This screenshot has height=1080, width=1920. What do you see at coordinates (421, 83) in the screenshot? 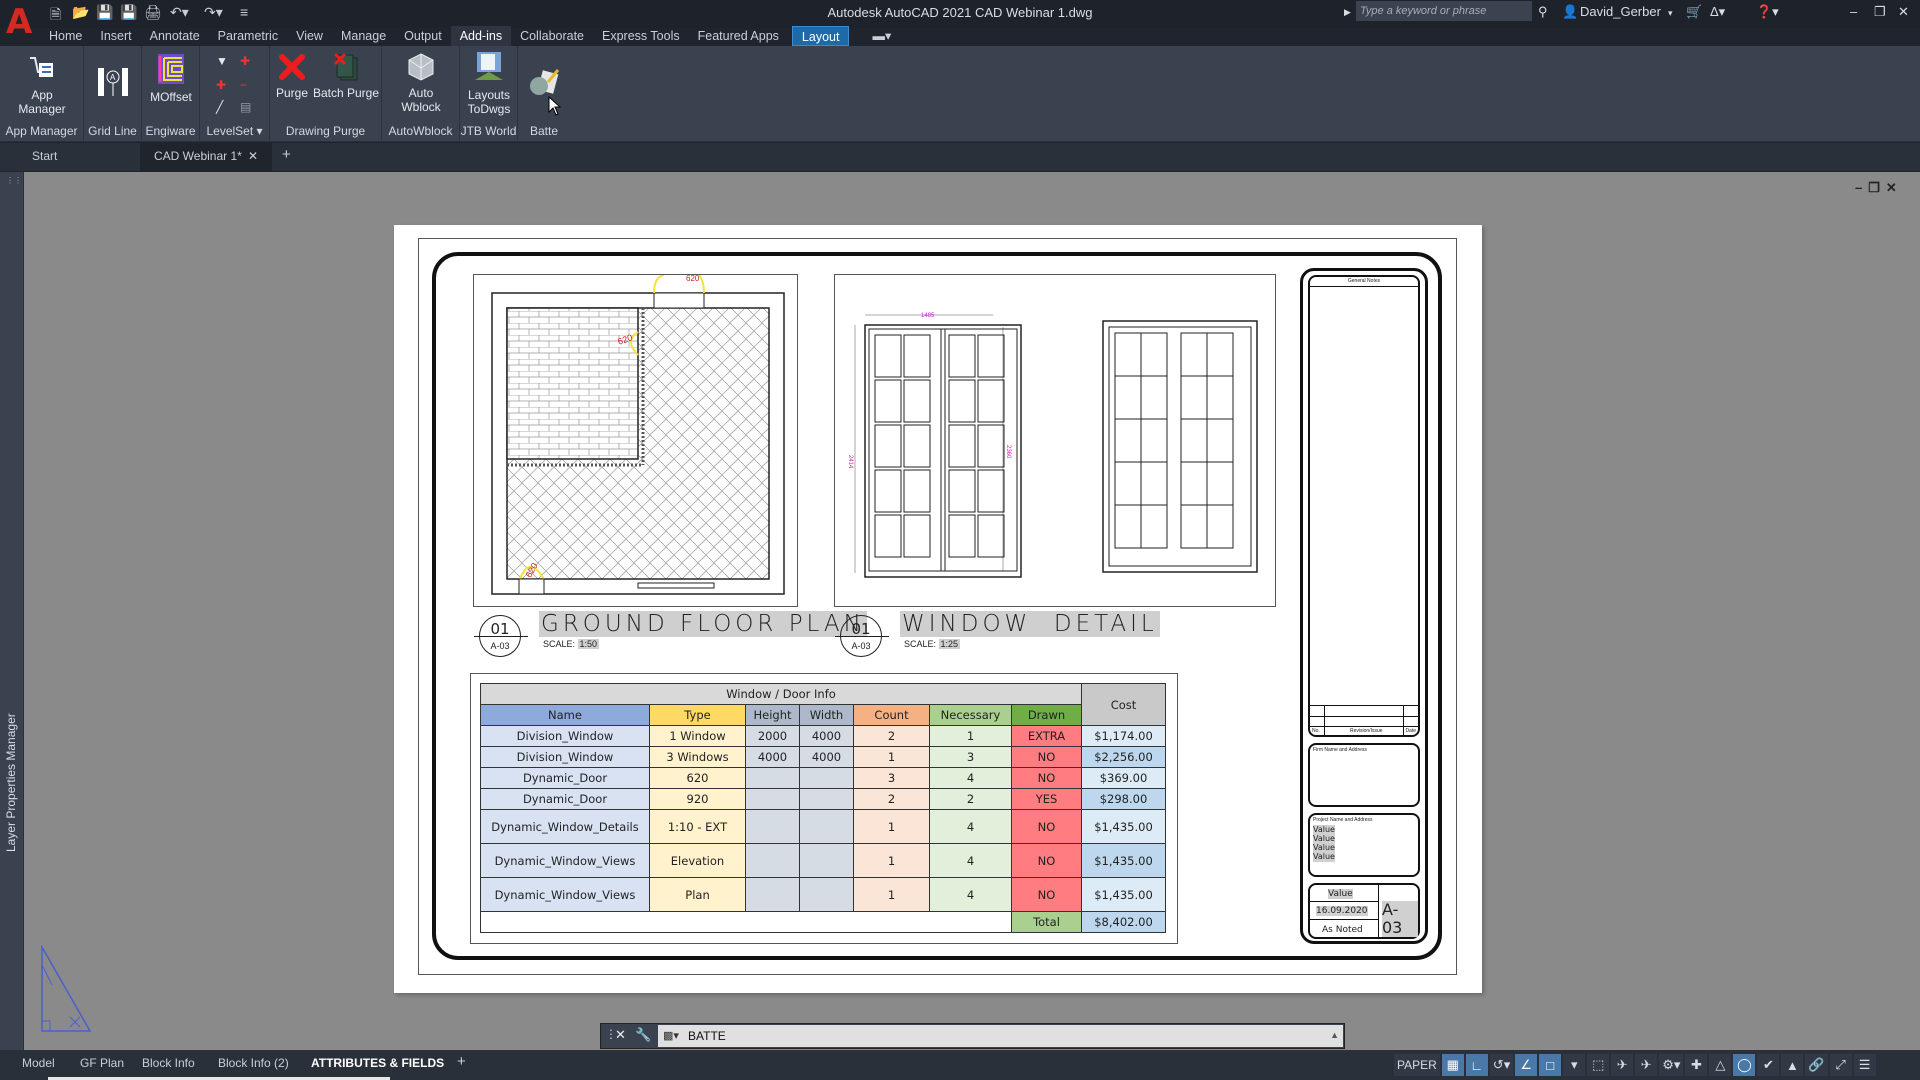
I see `auto-wblock-button: Auto Wblock` at bounding box center [421, 83].